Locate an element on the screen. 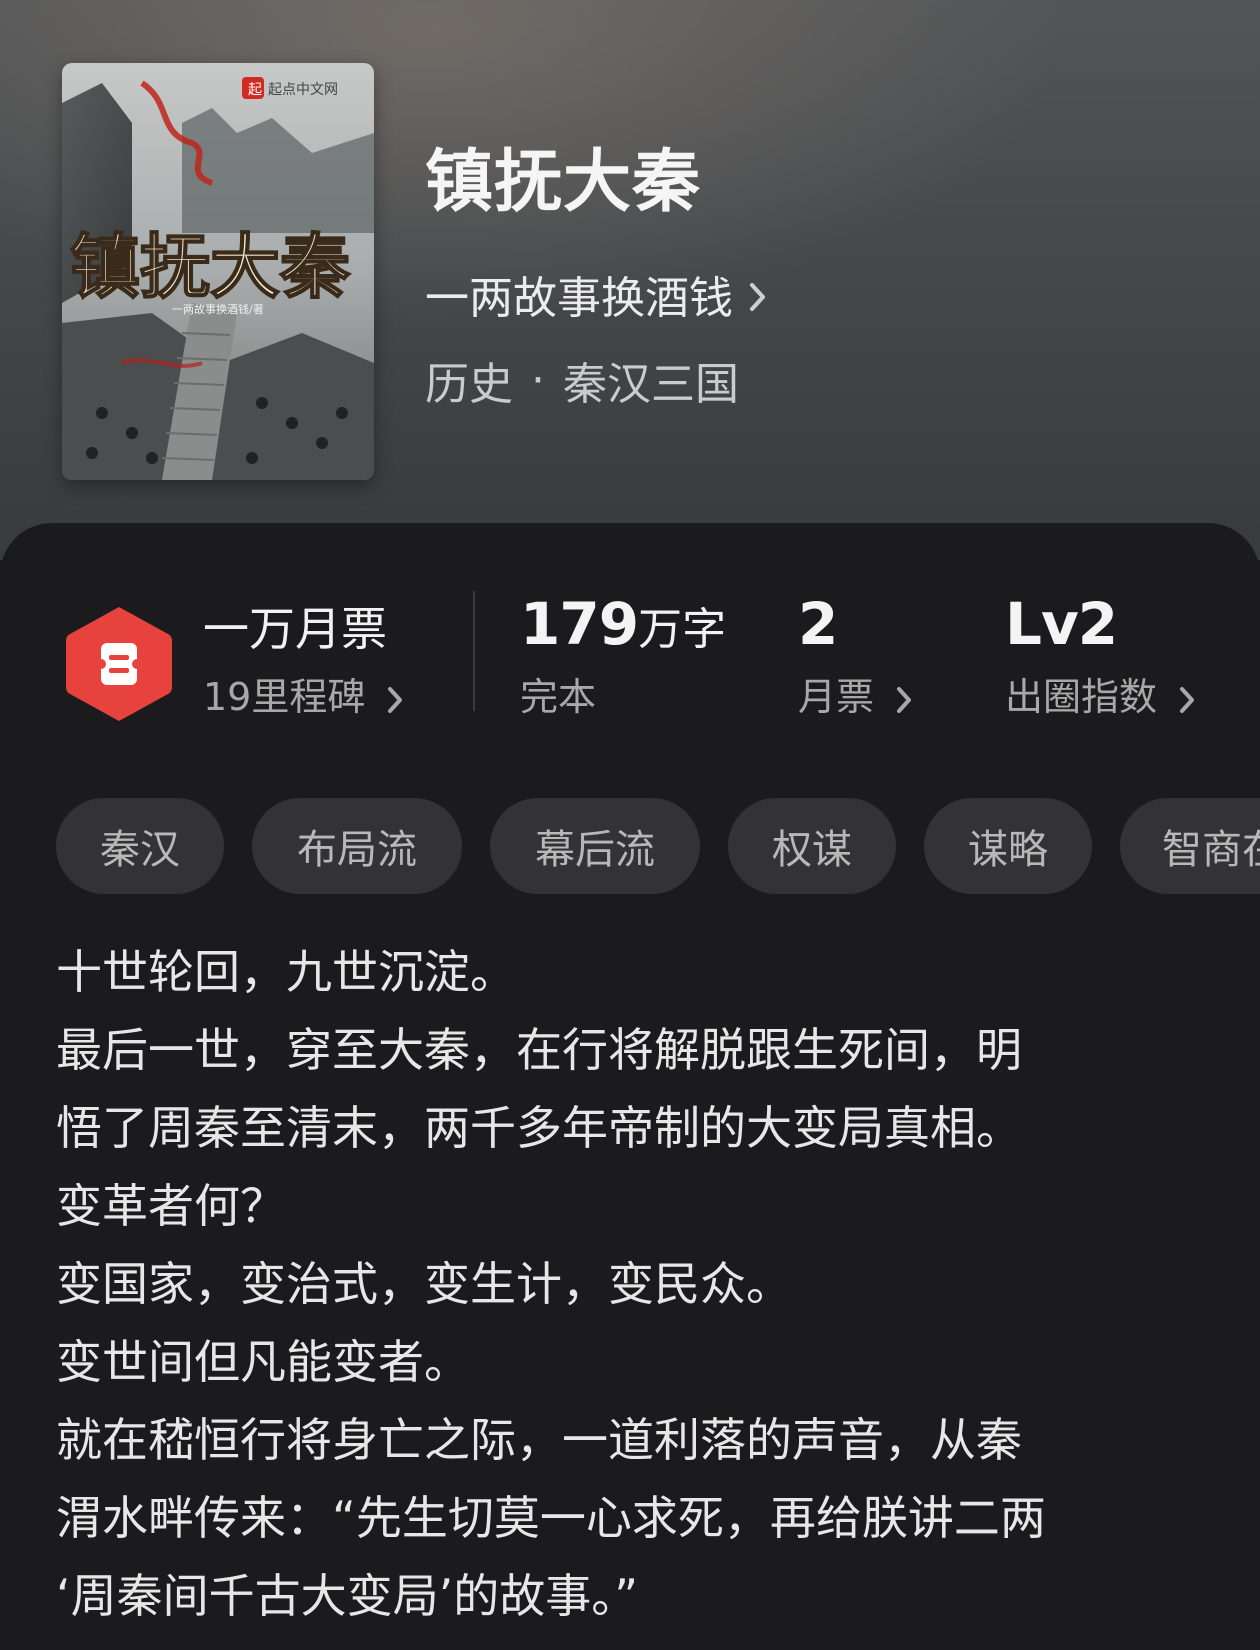  description-line: 变革者何？ is located at coordinates (171, 1206).